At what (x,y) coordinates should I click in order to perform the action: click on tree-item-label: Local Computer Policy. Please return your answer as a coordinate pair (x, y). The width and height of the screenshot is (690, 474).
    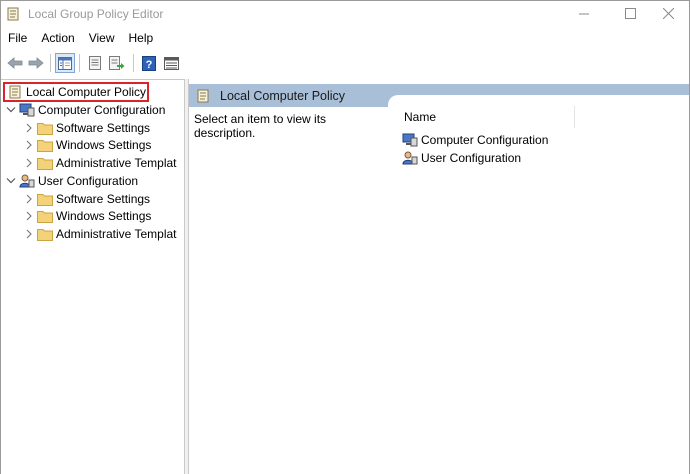
    Looking at the image, I should click on (86, 92).